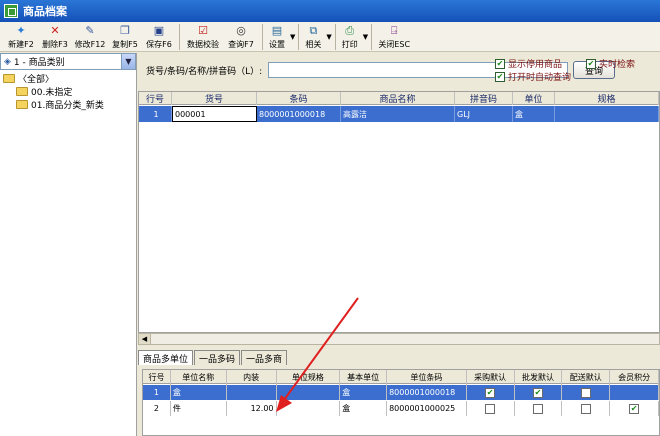 This screenshot has width=660, height=436. What do you see at coordinates (427, 392) in the screenshot?
I see `cell-unit-barcode: 8000001000018` at bounding box center [427, 392].